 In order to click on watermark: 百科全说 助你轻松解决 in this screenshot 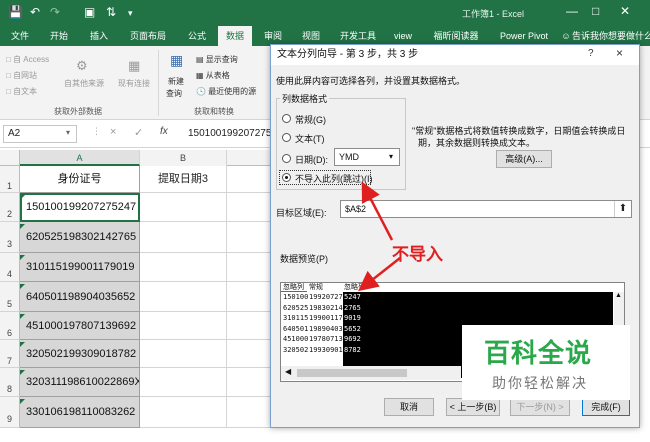, I will do `click(546, 362)`.